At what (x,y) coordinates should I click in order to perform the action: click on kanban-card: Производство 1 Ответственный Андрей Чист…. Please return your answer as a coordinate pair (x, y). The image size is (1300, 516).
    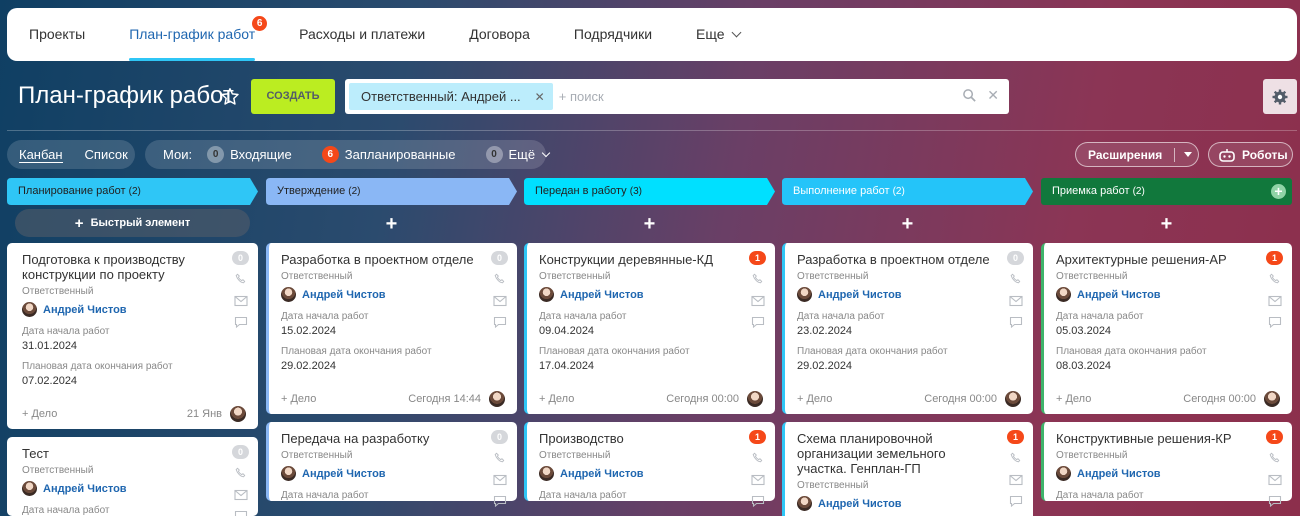
    Looking at the image, I should click on (649, 464).